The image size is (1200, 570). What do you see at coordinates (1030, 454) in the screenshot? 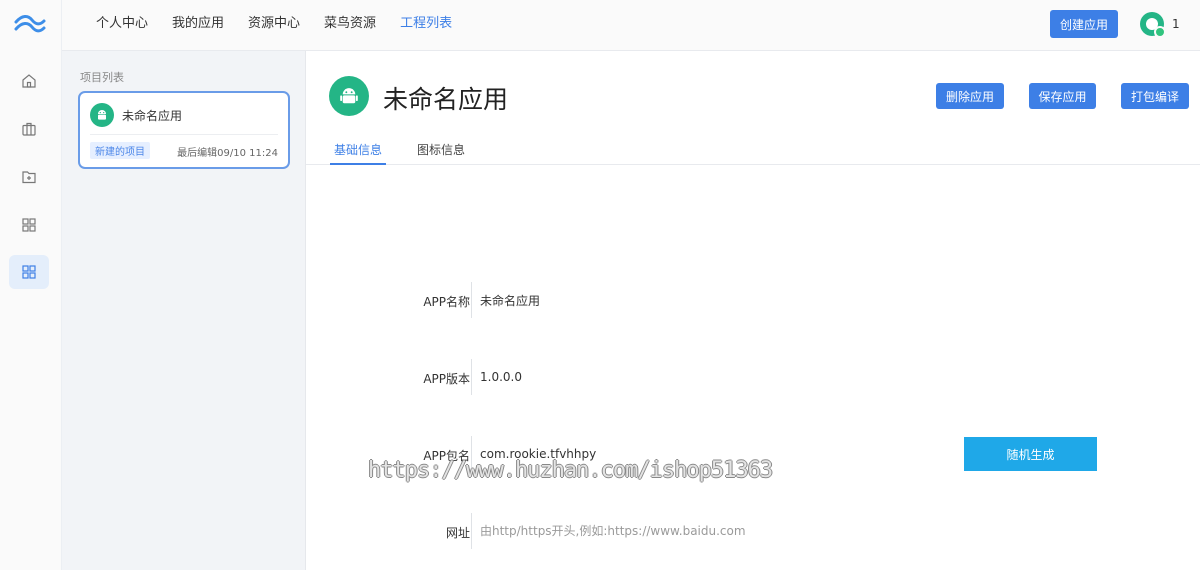
I see `random-generate-button: 随机生成` at bounding box center [1030, 454].